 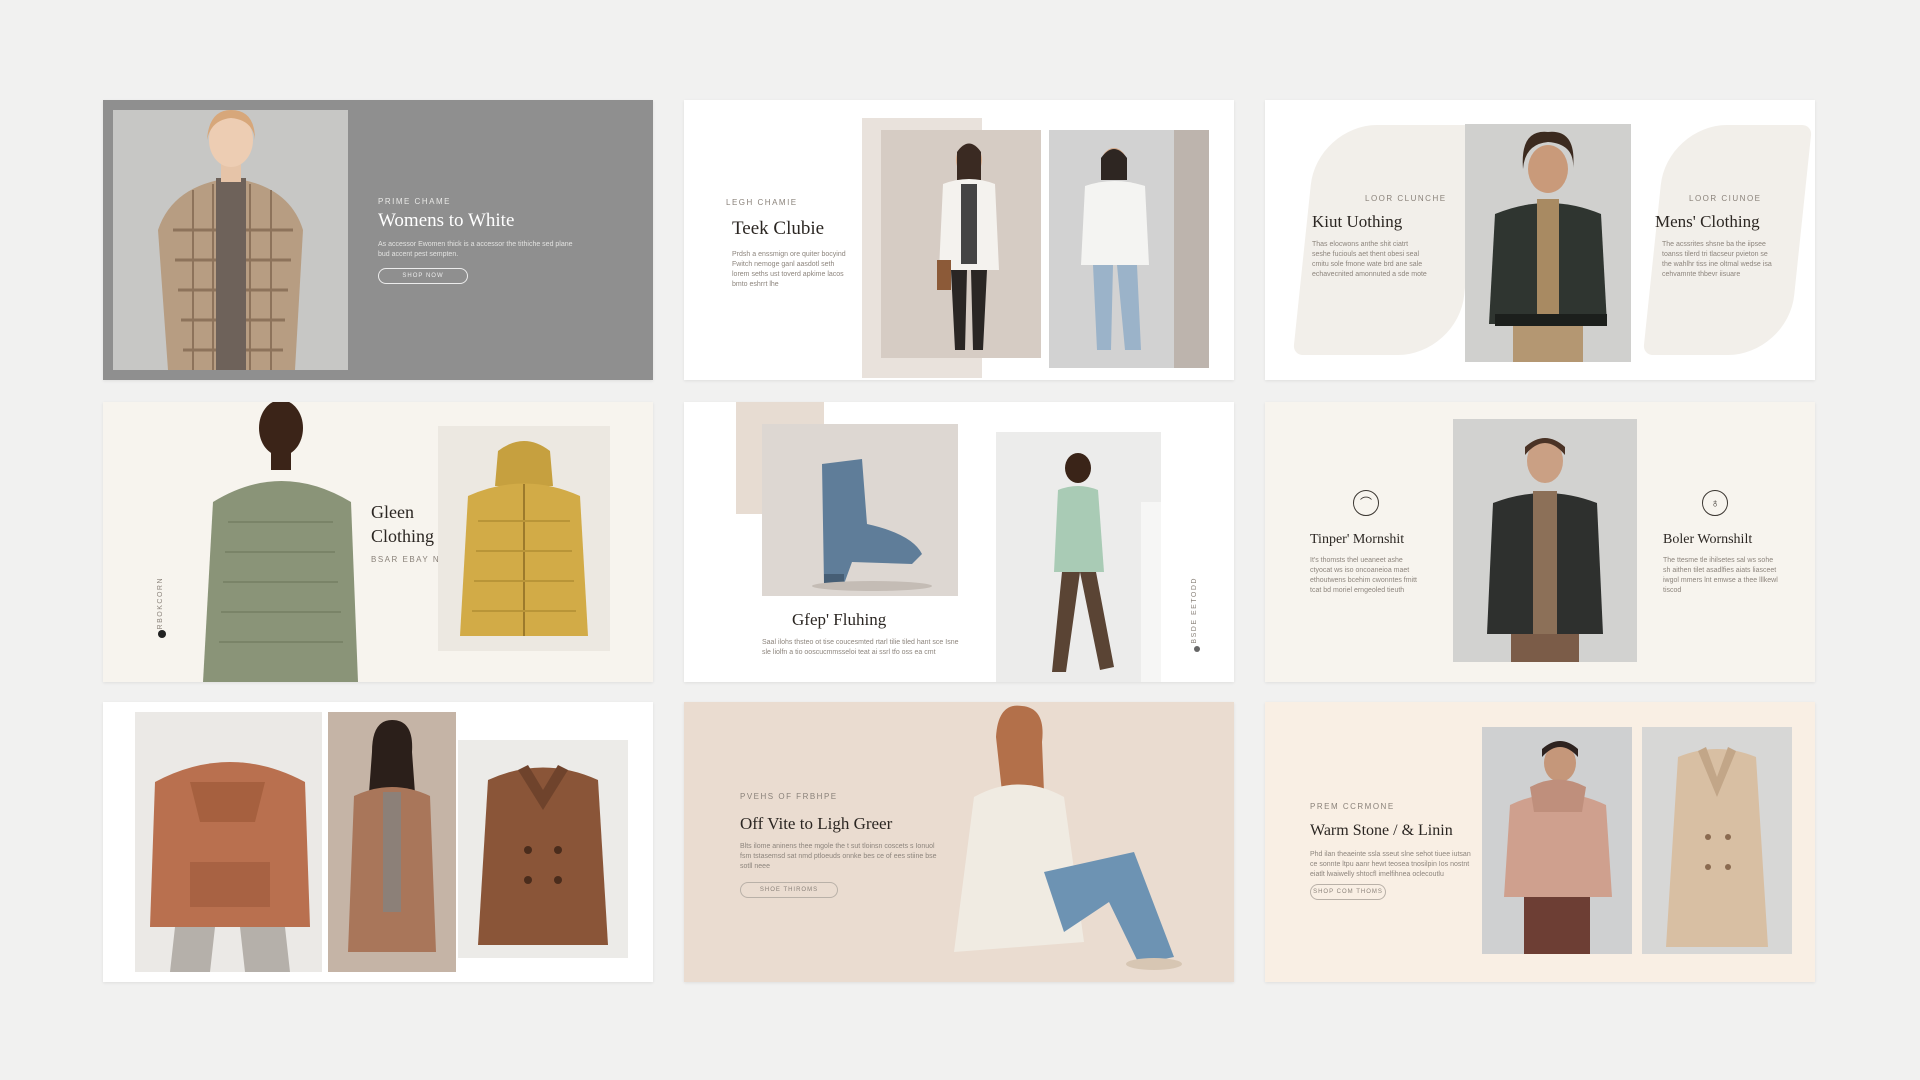 I want to click on model-walking-mint-shirt-photo, so click(x=1078, y=557).